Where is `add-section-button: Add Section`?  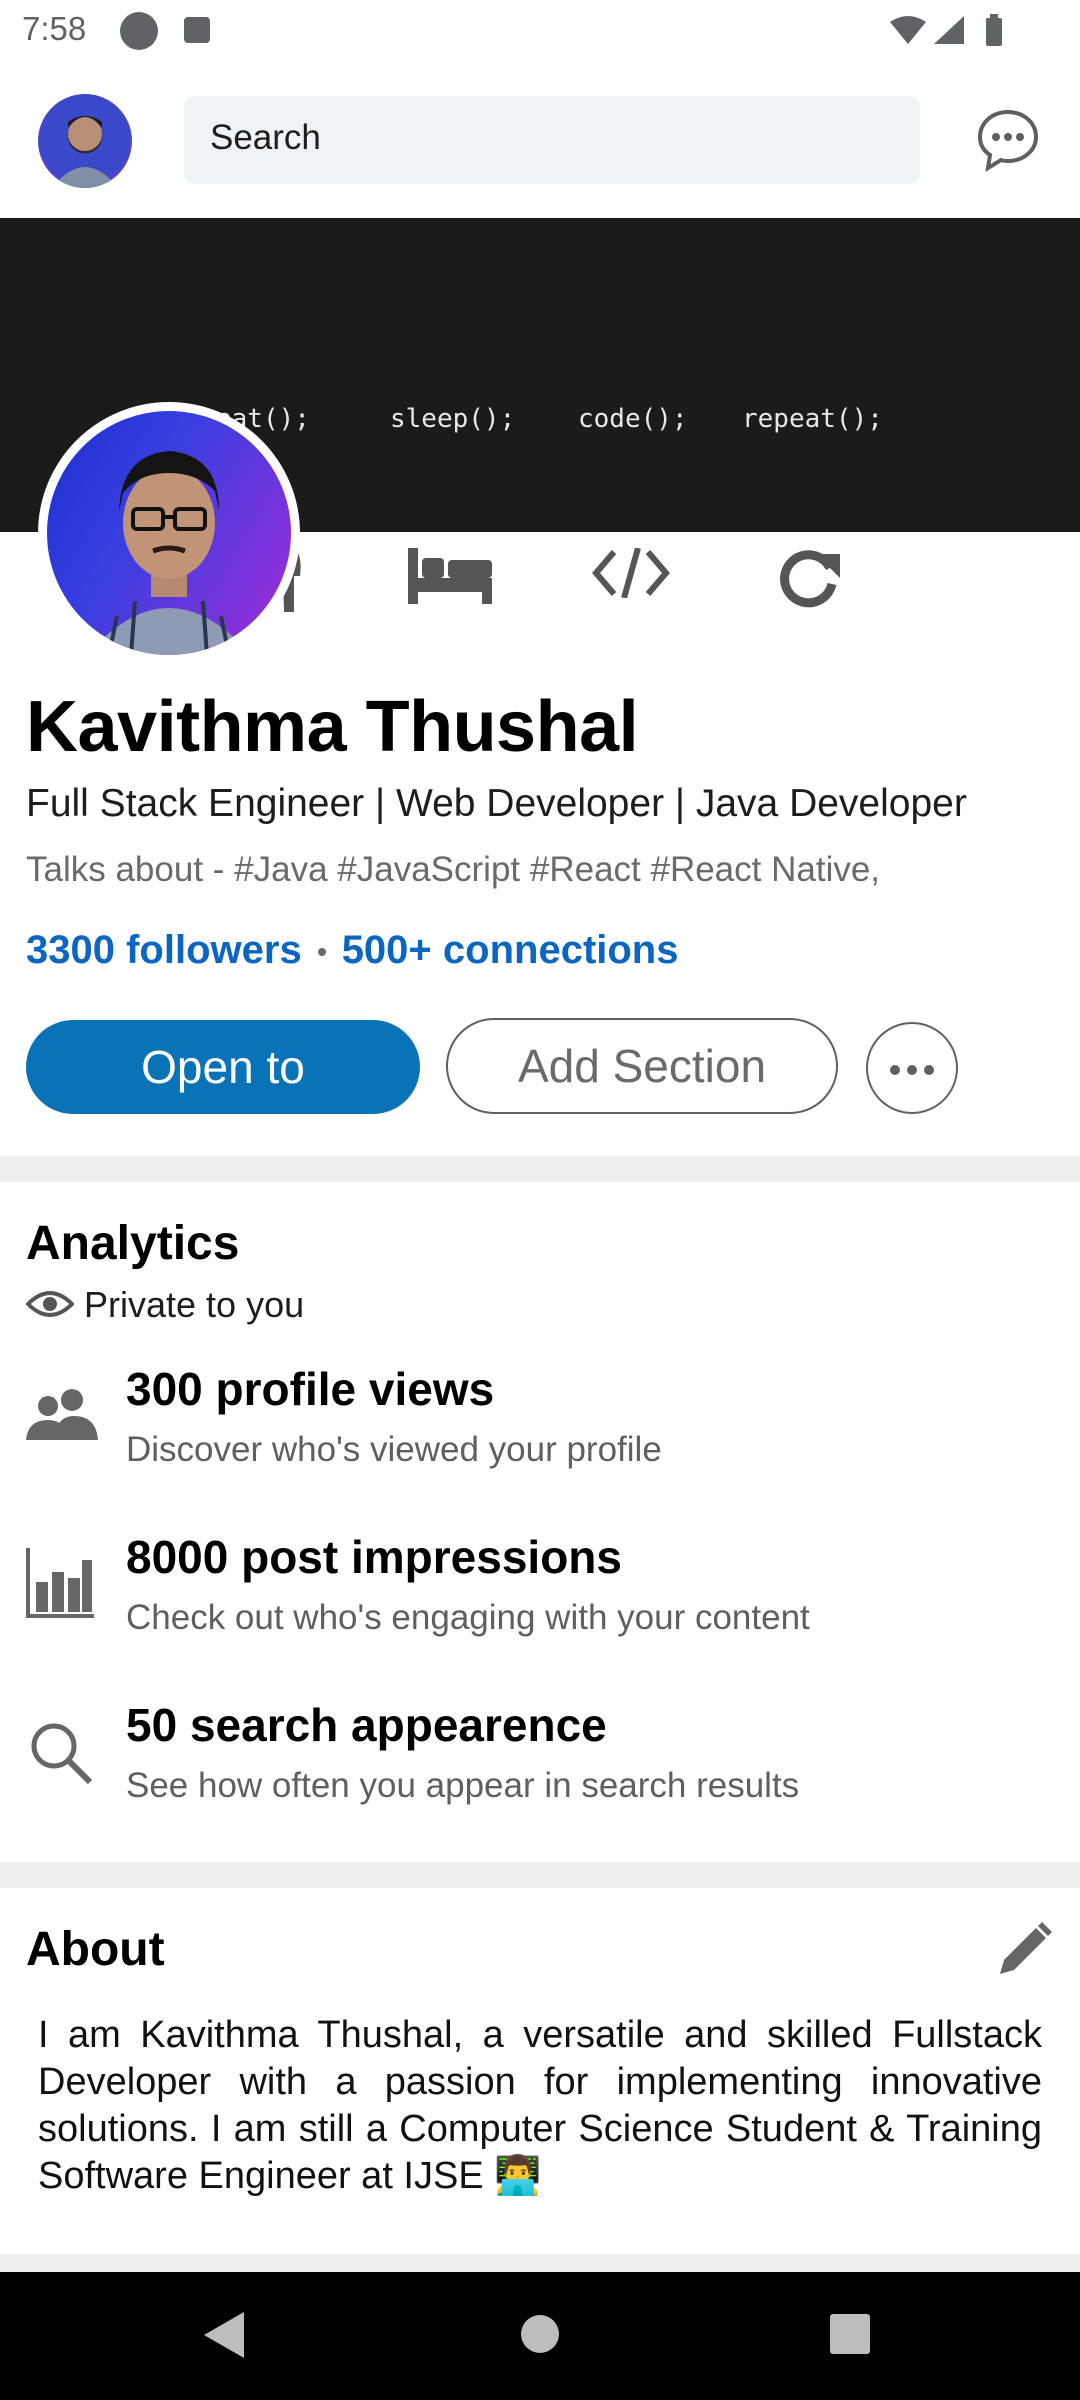
add-section-button: Add Section is located at coordinates (642, 1066).